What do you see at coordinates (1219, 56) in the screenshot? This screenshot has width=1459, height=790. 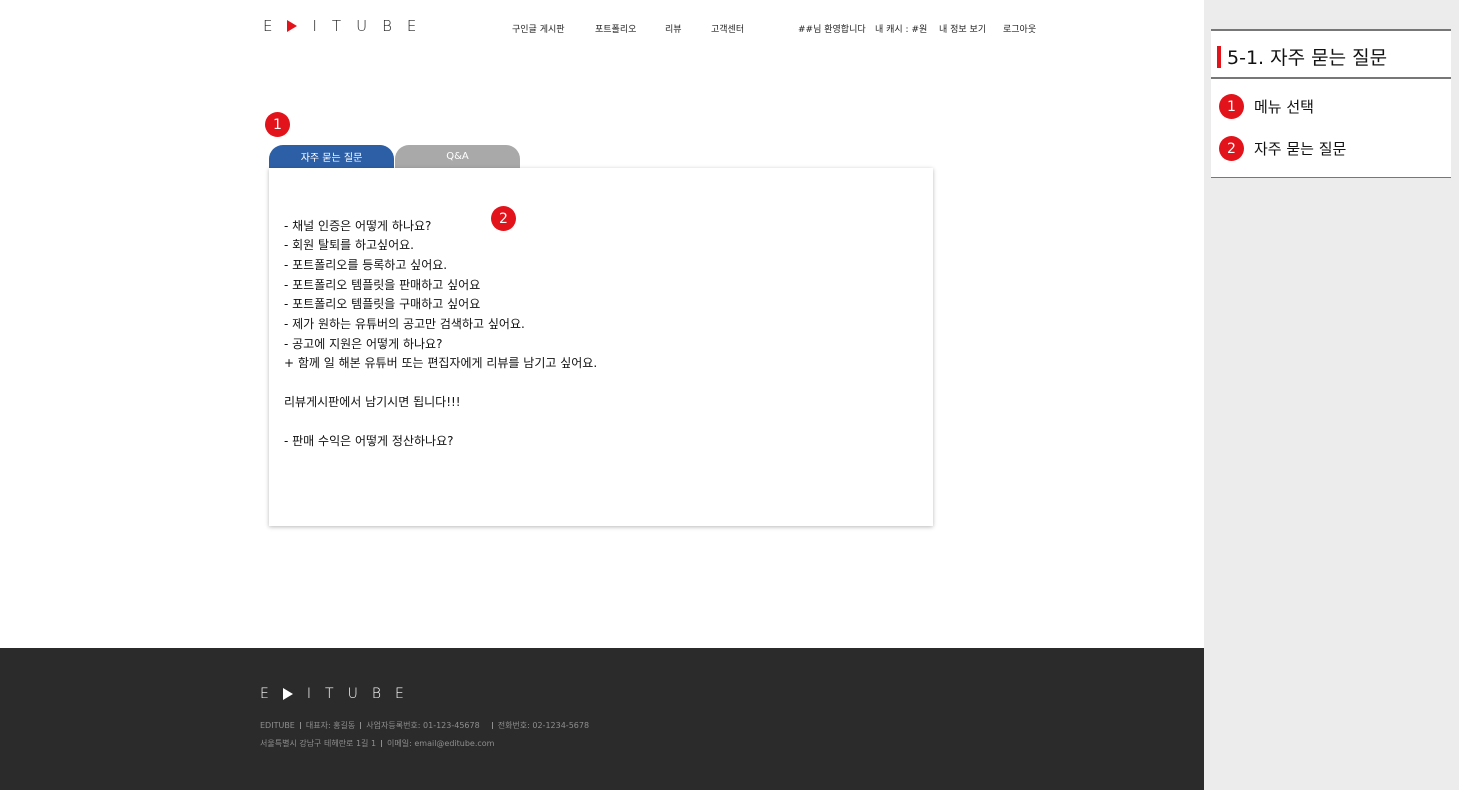 I see `title-accent-bar` at bounding box center [1219, 56].